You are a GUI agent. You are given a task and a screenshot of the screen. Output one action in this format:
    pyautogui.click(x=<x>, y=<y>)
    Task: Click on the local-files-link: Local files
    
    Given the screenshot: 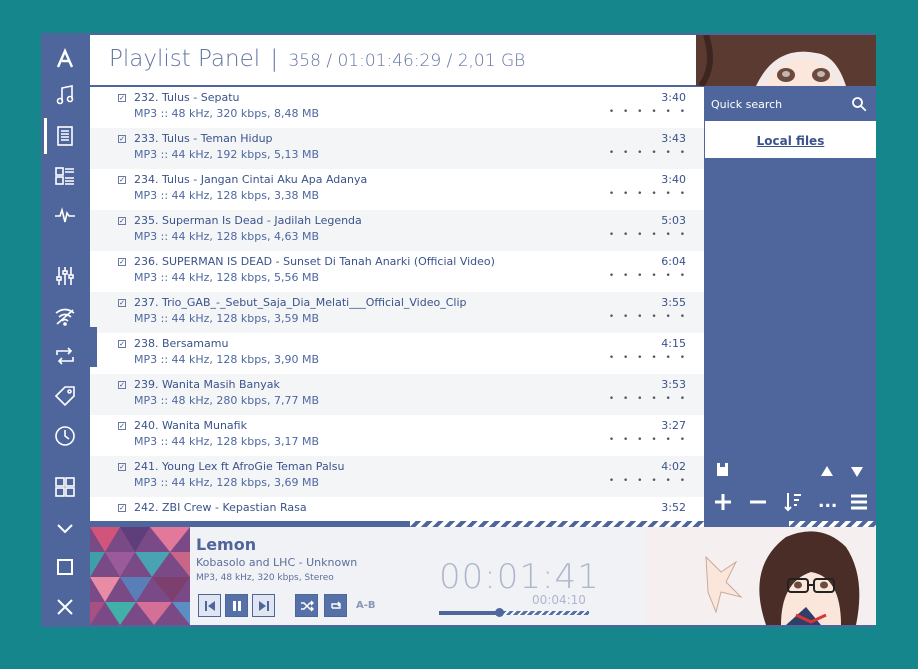 What is the action you would take?
    pyautogui.click(x=791, y=141)
    